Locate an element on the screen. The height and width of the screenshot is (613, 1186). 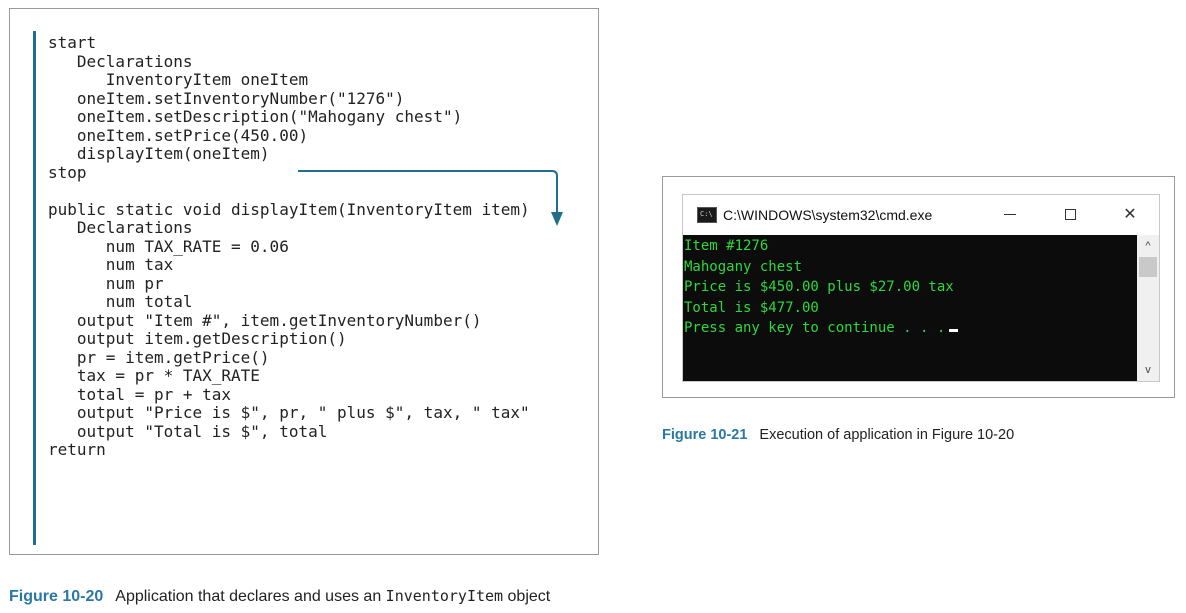
code-line: oneItem.setDescription("Mahogany chest") is located at coordinates (255, 116).